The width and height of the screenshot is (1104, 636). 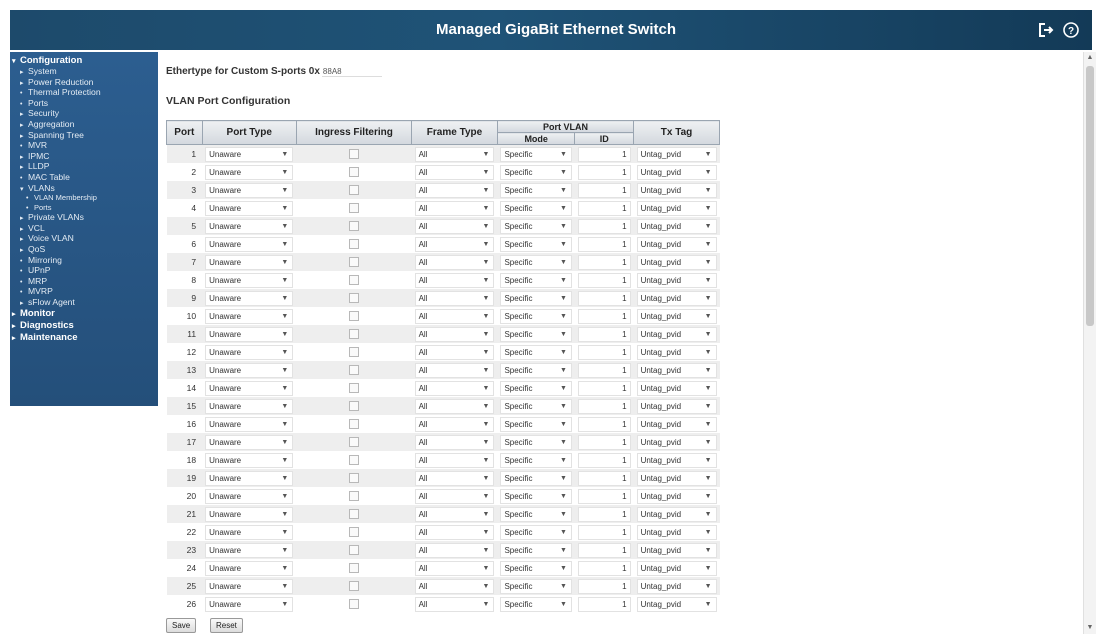 I want to click on logout-icon, so click(x=1046, y=30).